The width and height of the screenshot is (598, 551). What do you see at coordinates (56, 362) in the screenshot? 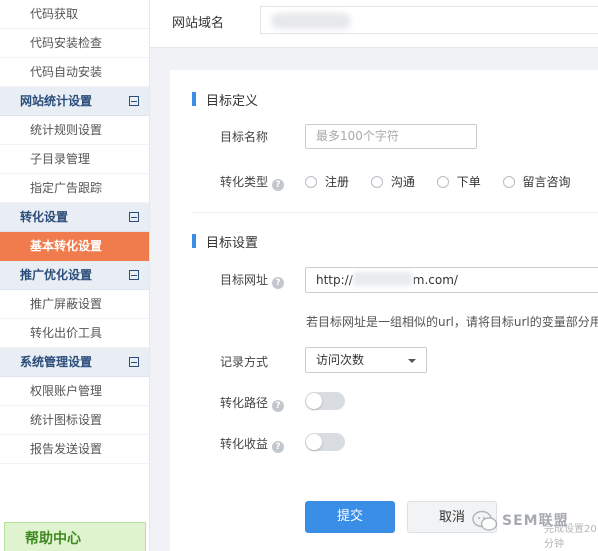
I see `sidebar-group-label: 系统管理设置` at bounding box center [56, 362].